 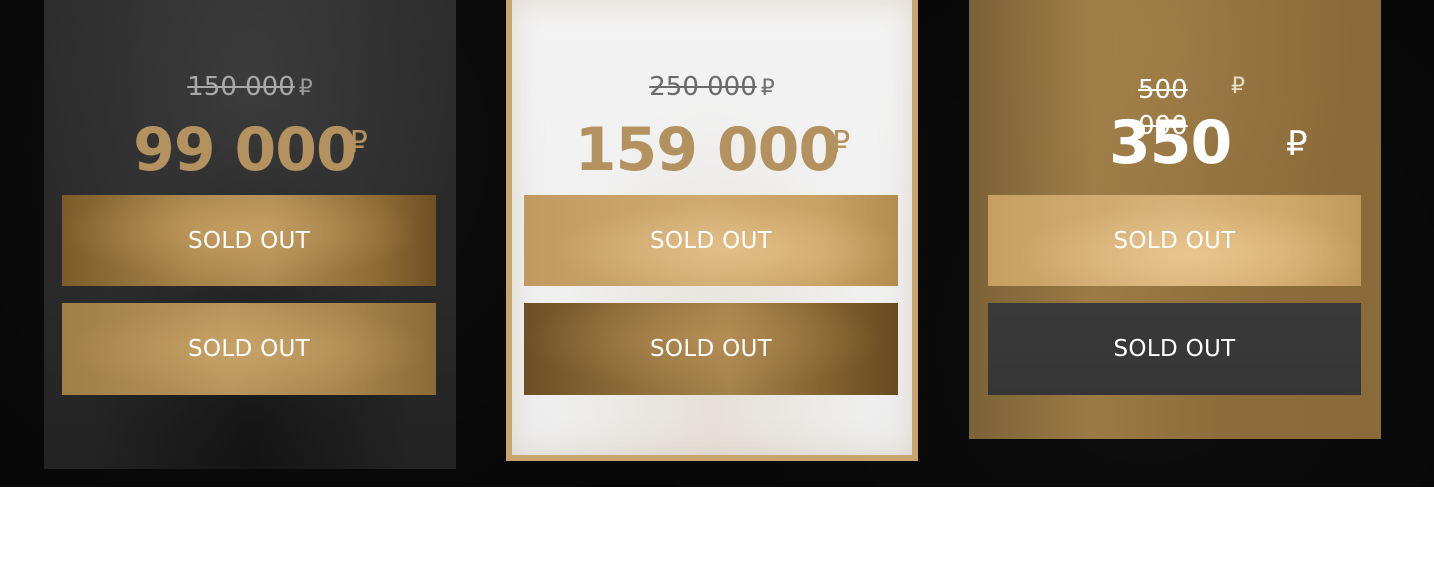 What do you see at coordinates (1170, 143) in the screenshot?
I see `new-price-amount: 350` at bounding box center [1170, 143].